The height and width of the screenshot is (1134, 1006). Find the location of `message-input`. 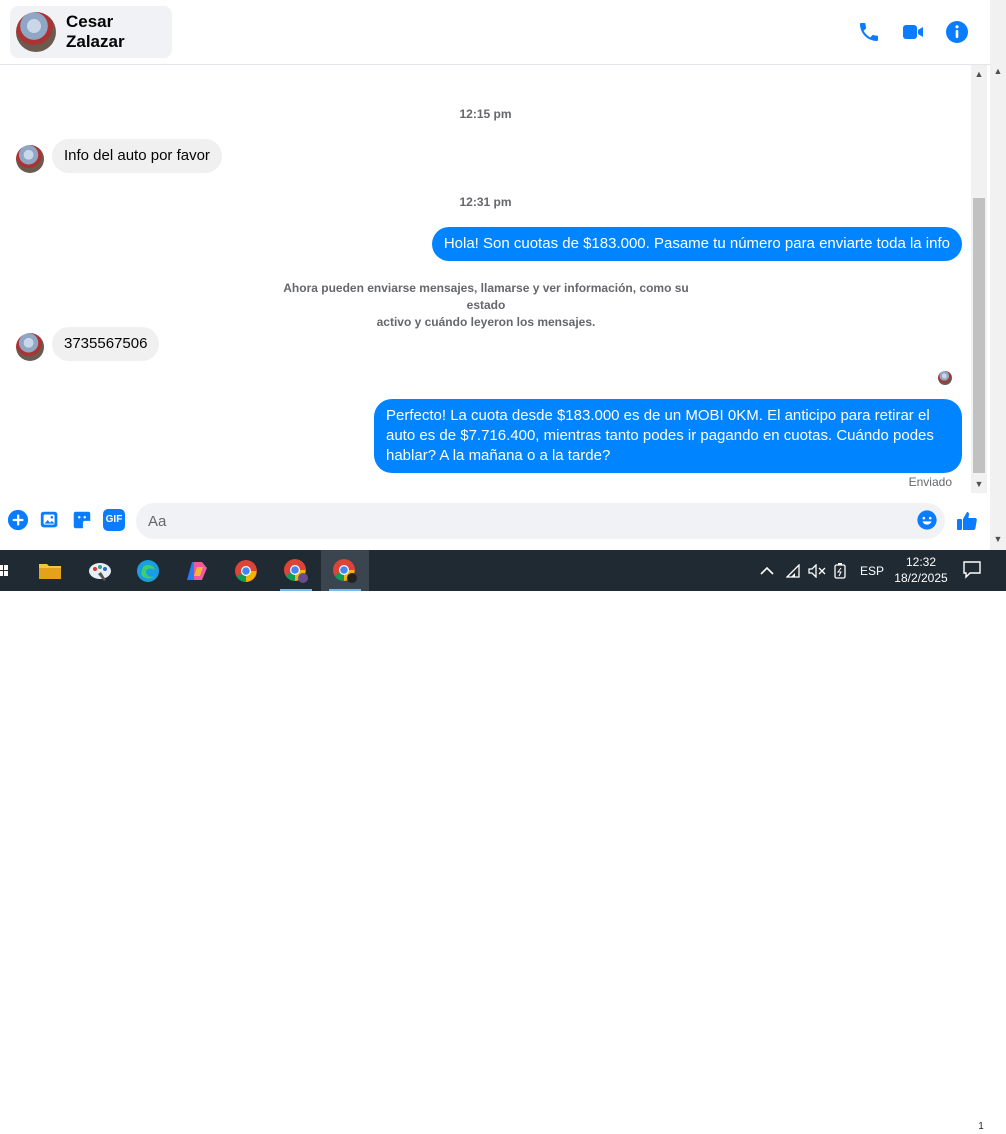

message-input is located at coordinates (540, 521).